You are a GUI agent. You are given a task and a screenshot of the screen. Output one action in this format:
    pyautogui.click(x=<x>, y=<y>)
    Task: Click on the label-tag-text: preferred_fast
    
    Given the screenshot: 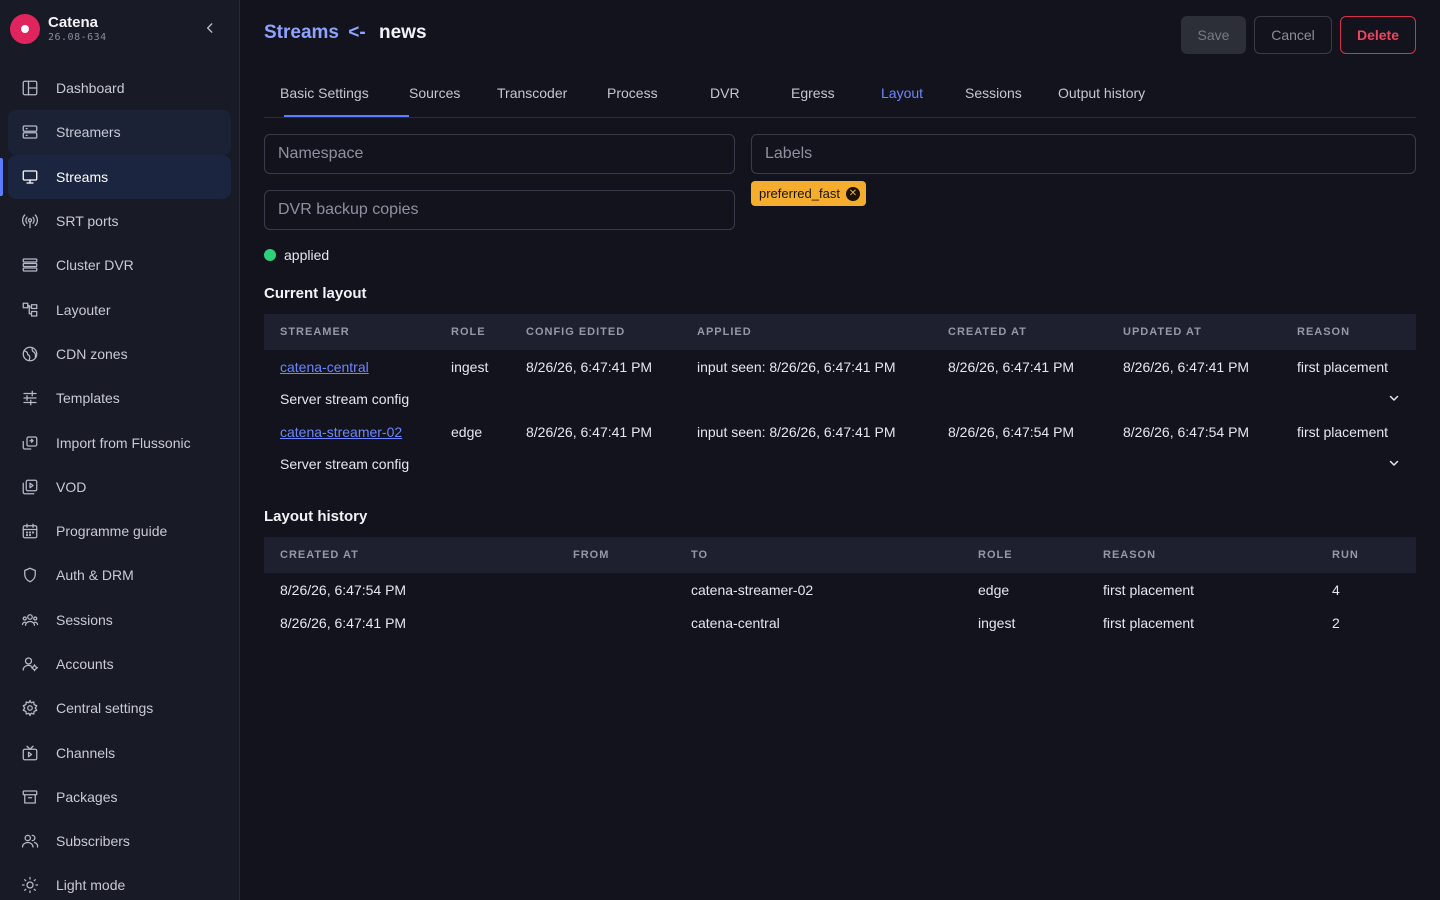 What is the action you would take?
    pyautogui.click(x=799, y=193)
    